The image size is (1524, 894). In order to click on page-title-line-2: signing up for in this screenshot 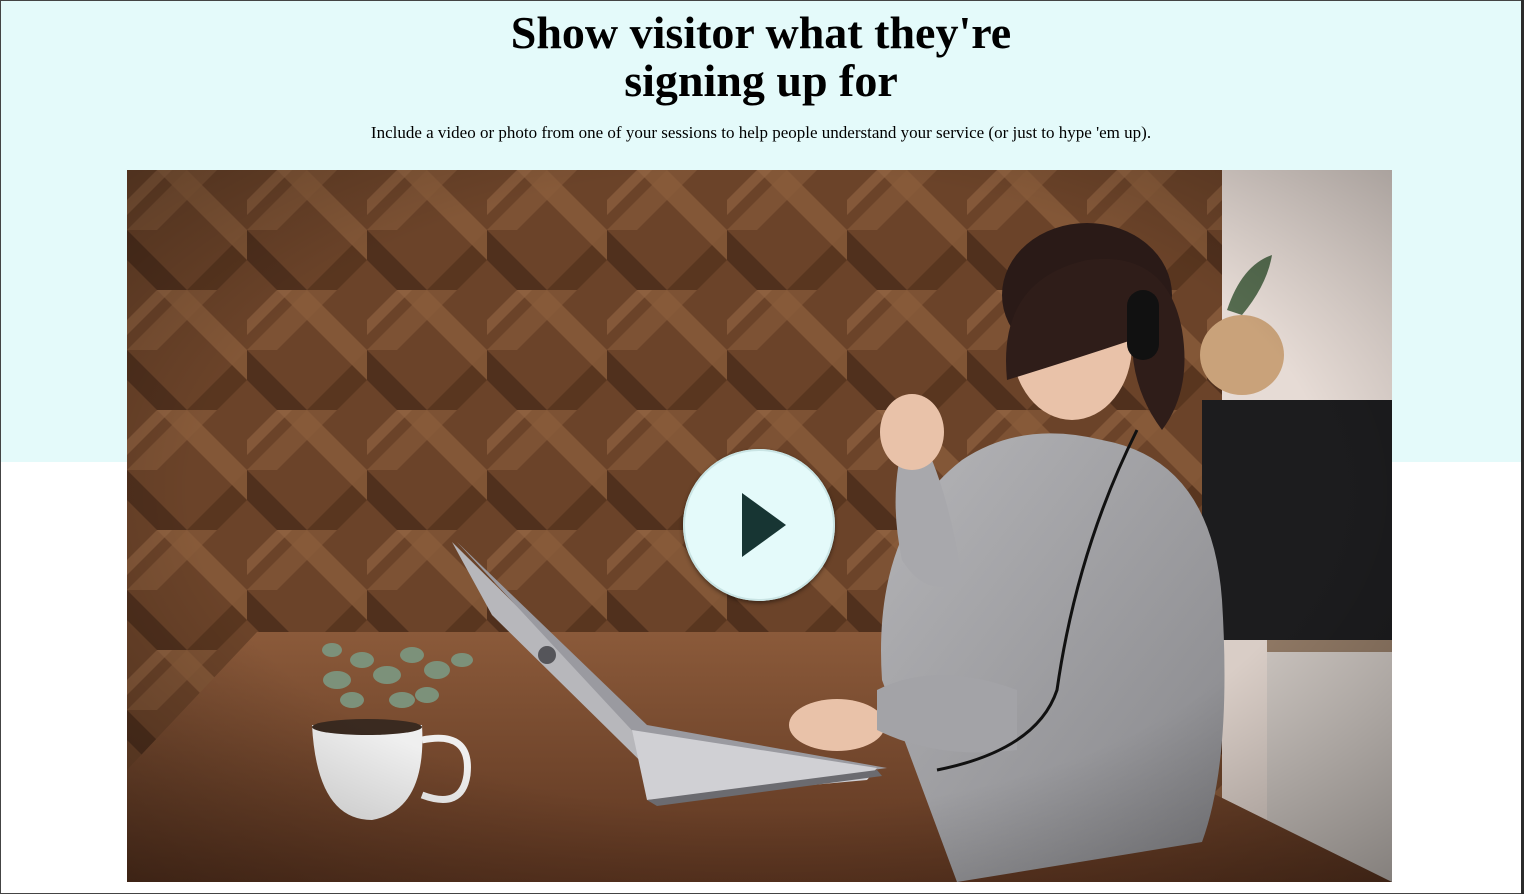, I will do `click(761, 80)`.